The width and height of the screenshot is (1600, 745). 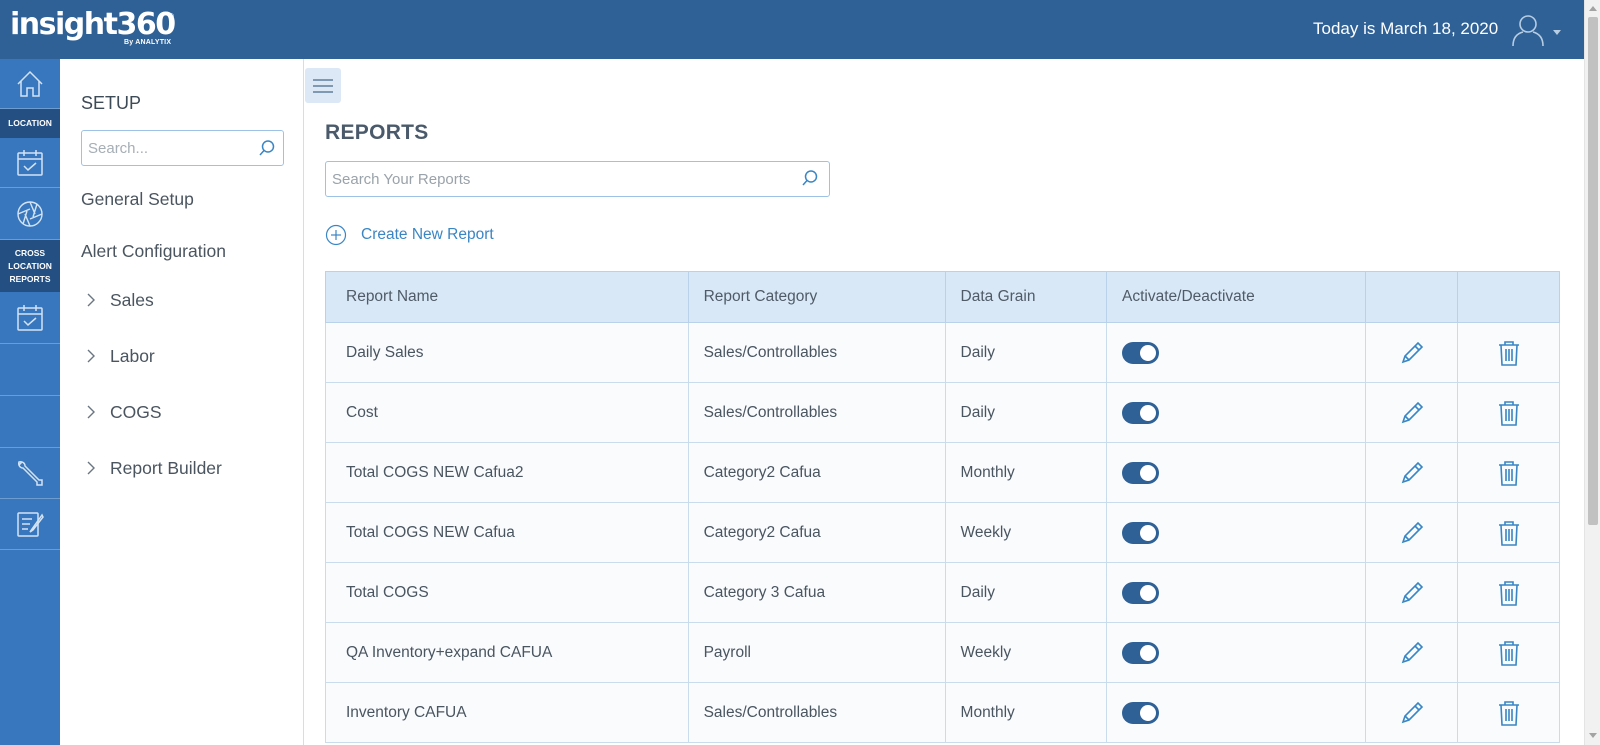 I want to click on col-header-edit, so click(x=1411, y=297).